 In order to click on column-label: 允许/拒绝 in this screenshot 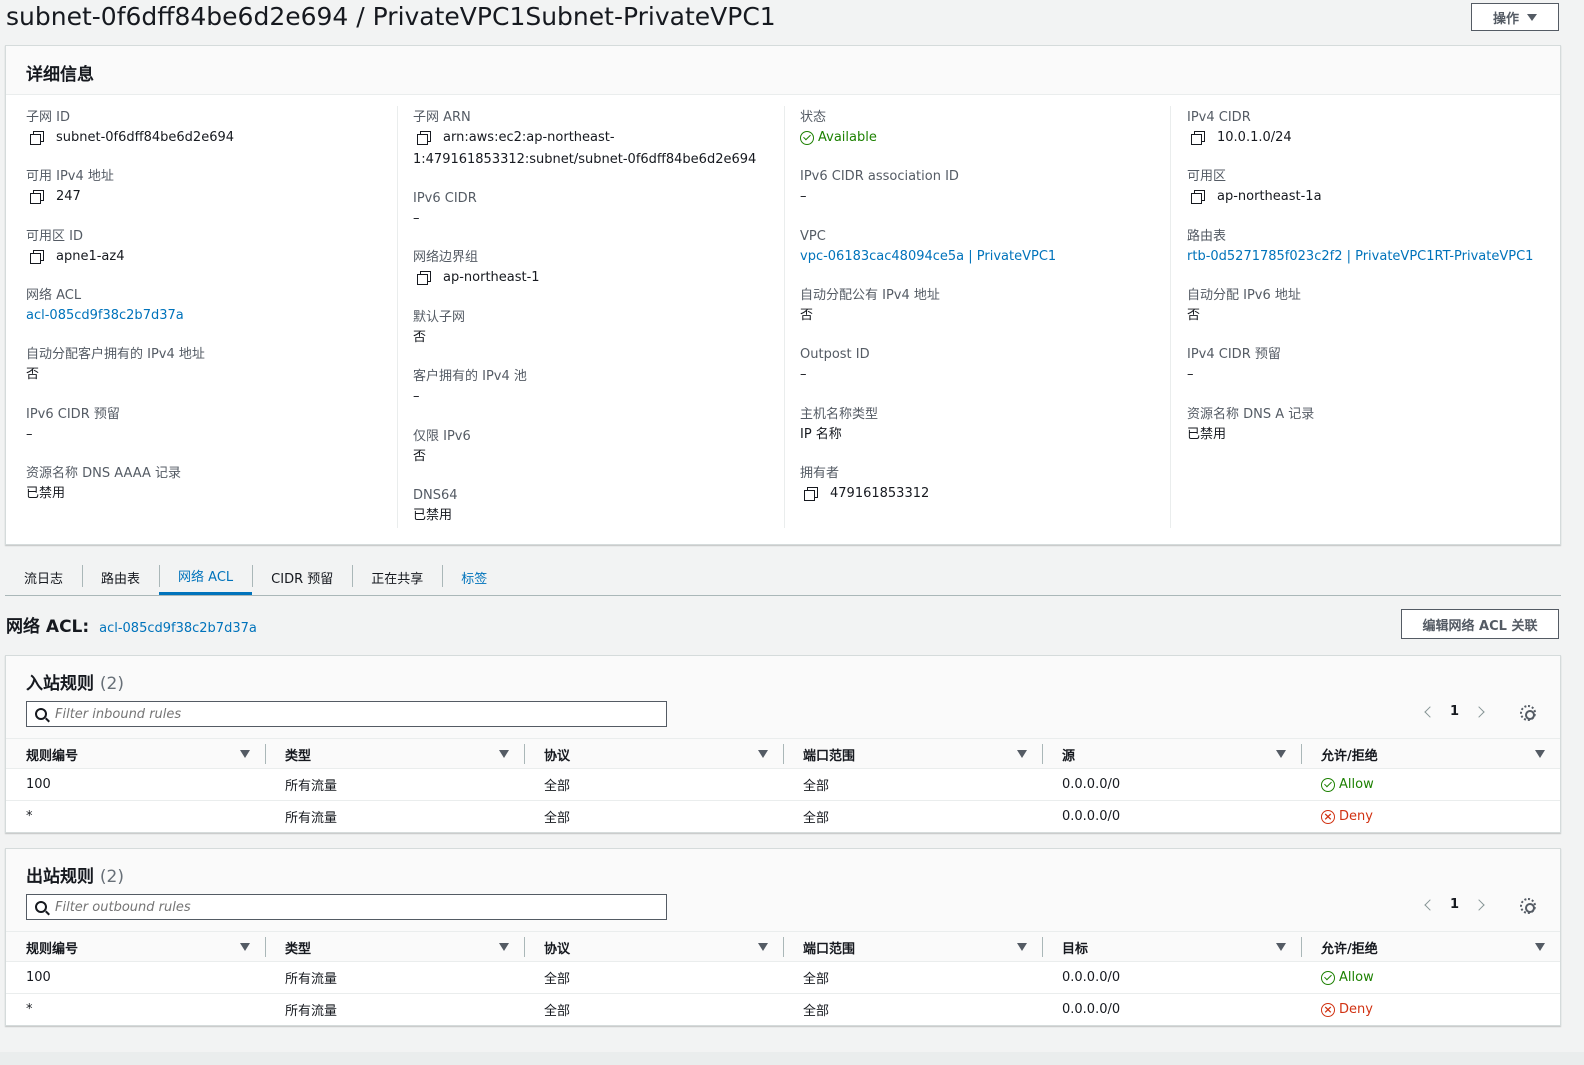, I will do `click(1349, 756)`.